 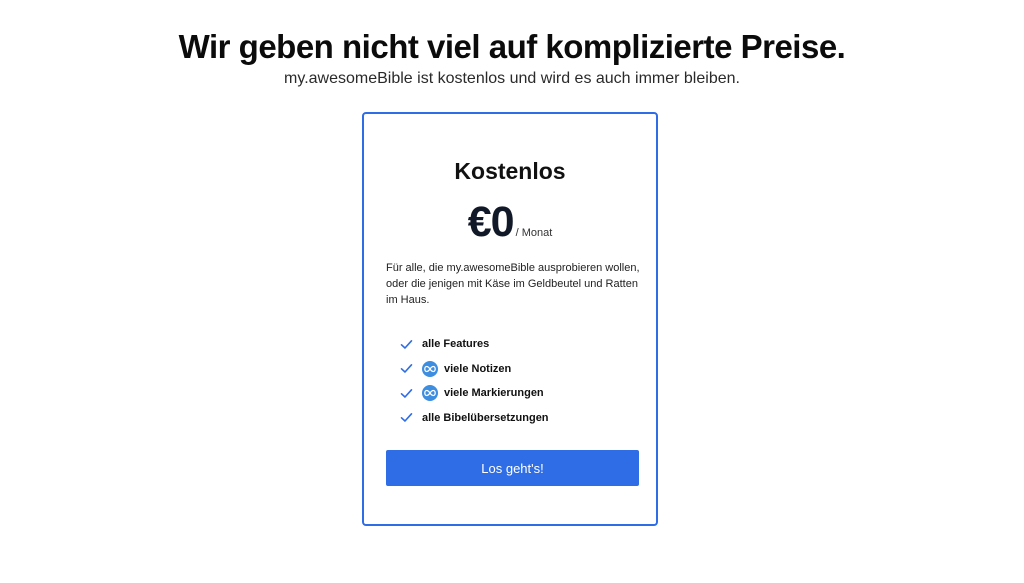 What do you see at coordinates (510, 171) in the screenshot?
I see `plan-name: Kostenlos` at bounding box center [510, 171].